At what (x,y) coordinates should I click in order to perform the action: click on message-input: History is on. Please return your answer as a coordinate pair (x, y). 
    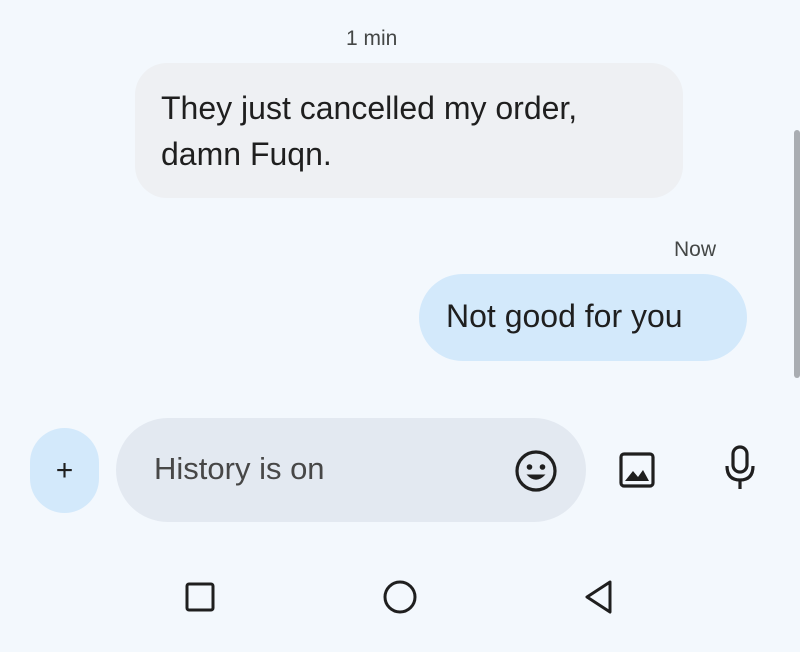
    Looking at the image, I should click on (351, 470).